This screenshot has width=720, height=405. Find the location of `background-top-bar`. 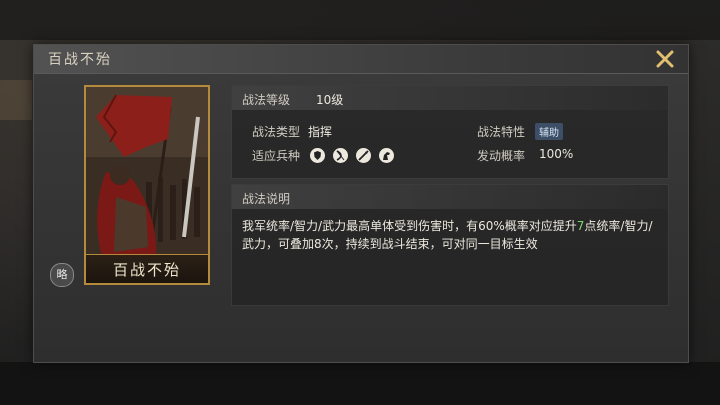

background-top-bar is located at coordinates (360, 20).